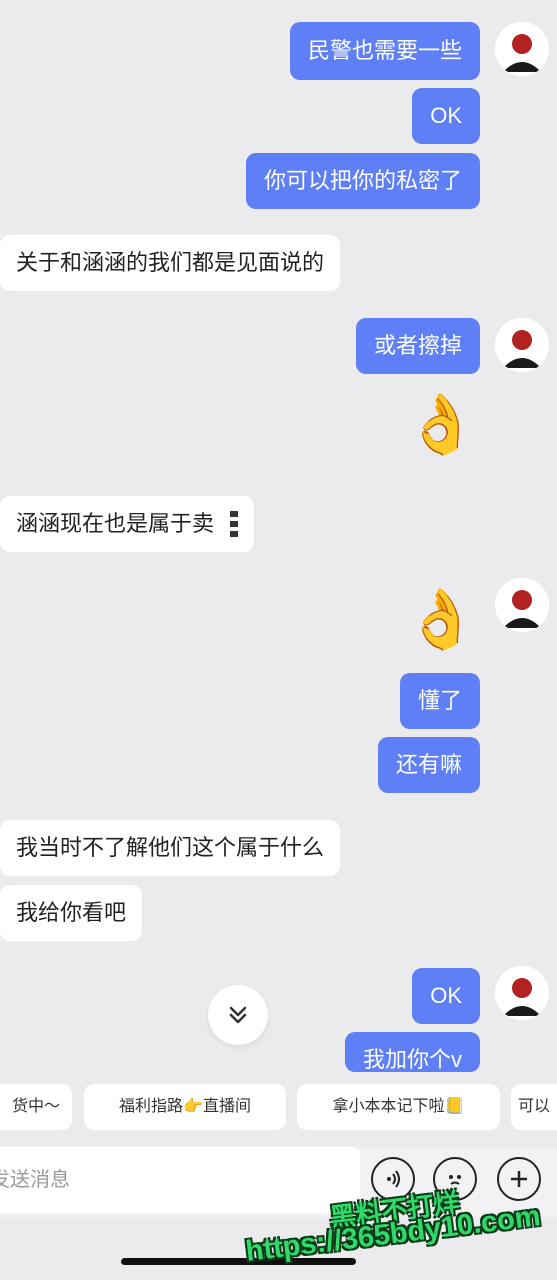  What do you see at coordinates (398, 1107) in the screenshot?
I see `quick-reply-chip: 拿小本本记下啦📒` at bounding box center [398, 1107].